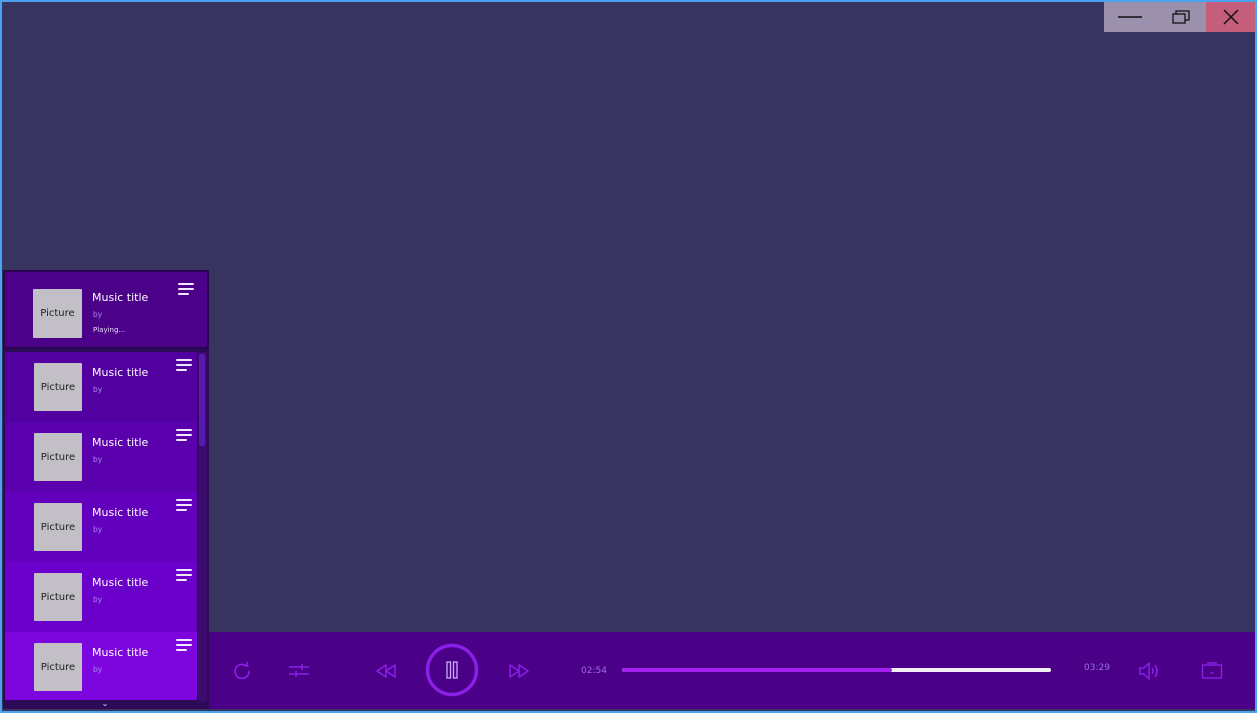  I want to click on scrollbar-thumb, so click(202, 400).